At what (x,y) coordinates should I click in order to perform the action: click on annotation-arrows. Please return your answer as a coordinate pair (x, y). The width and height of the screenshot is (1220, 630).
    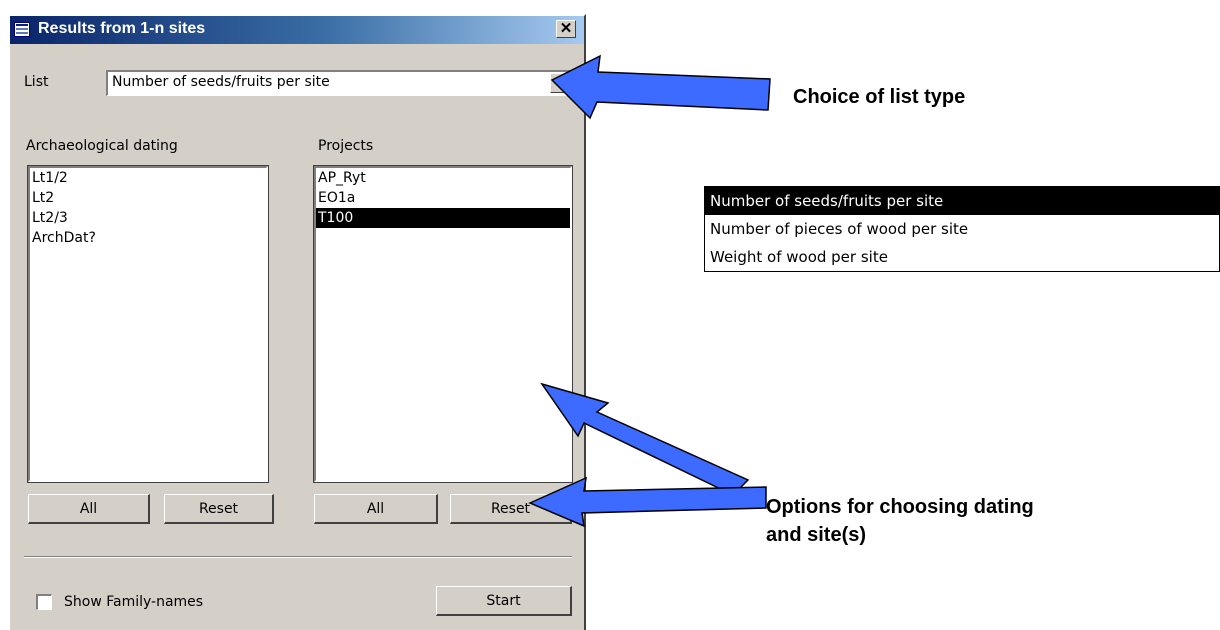
    Looking at the image, I should click on (649, 291).